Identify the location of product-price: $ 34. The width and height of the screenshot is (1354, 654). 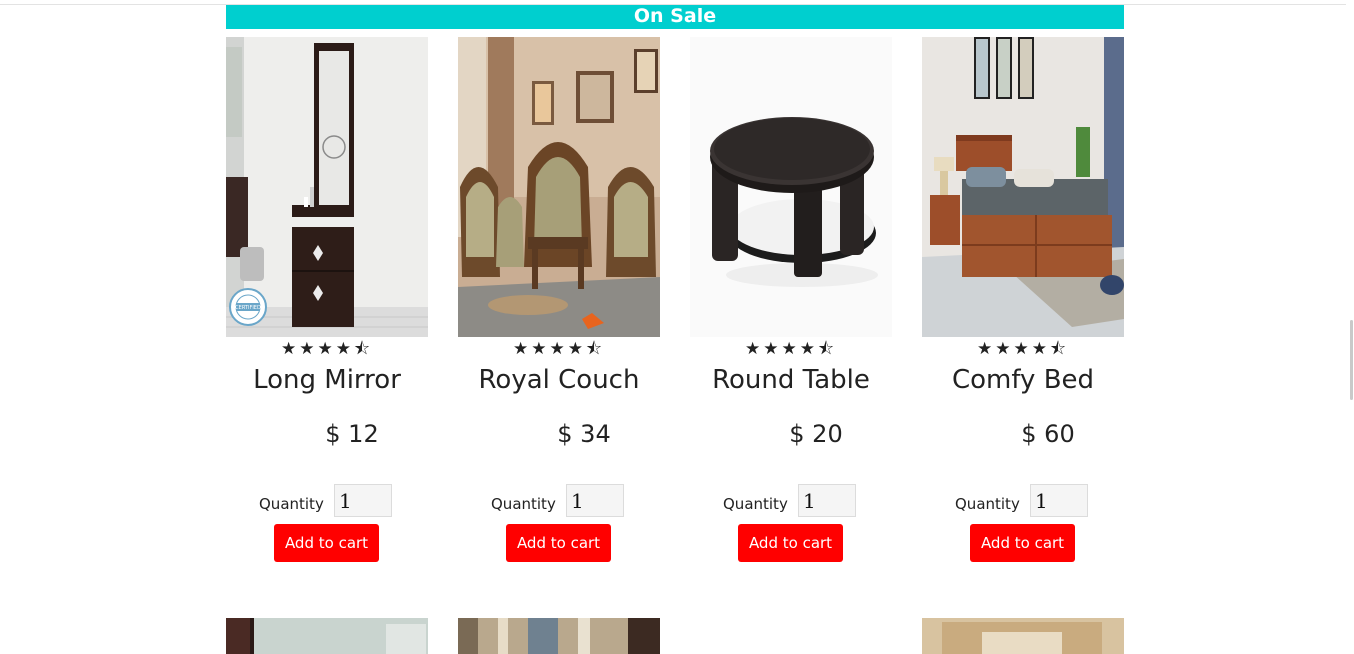
(584, 434).